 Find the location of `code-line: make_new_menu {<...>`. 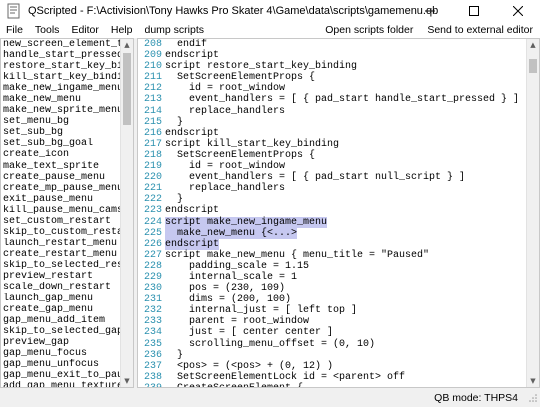

code-line: make_new_menu {<...> is located at coordinates (345, 233).